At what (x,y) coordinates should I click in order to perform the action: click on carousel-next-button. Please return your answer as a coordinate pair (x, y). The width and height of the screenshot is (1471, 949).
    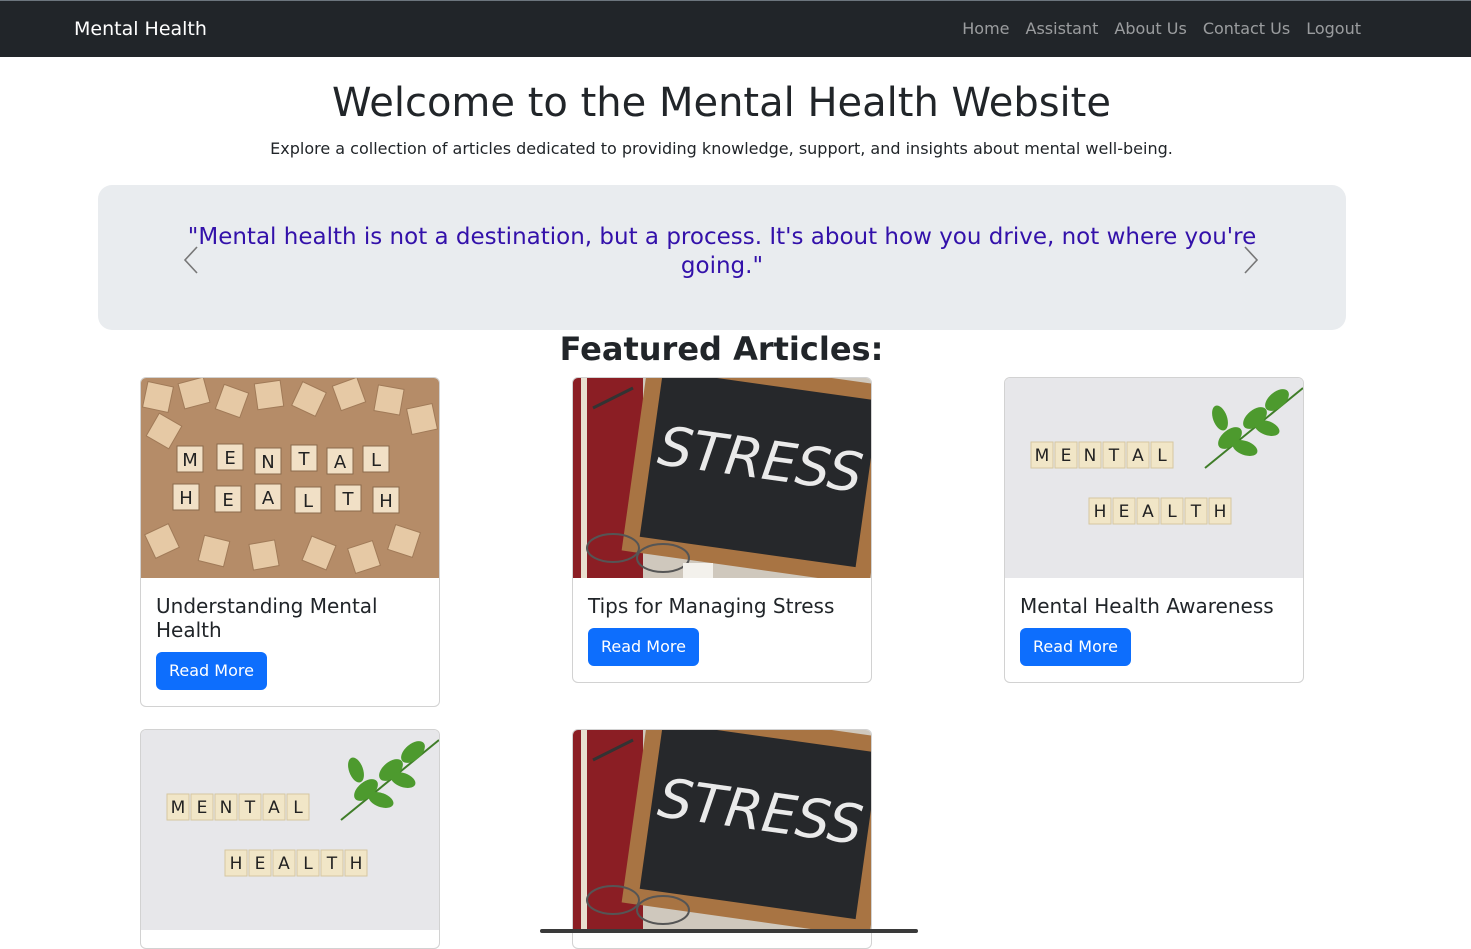
    Looking at the image, I should click on (1251, 260).